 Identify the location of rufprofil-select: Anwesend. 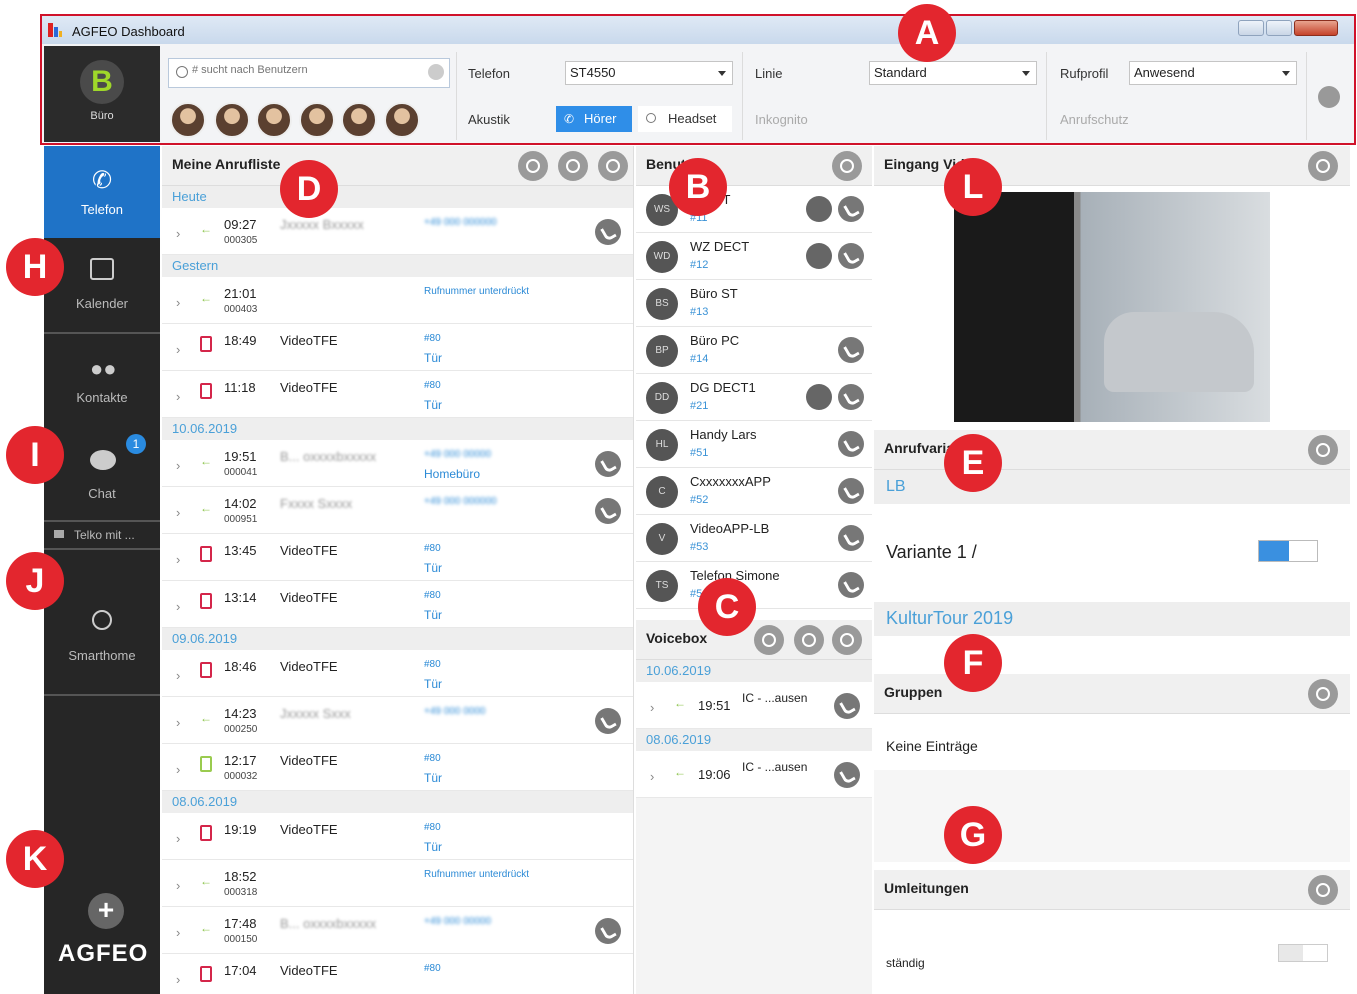
(1213, 73).